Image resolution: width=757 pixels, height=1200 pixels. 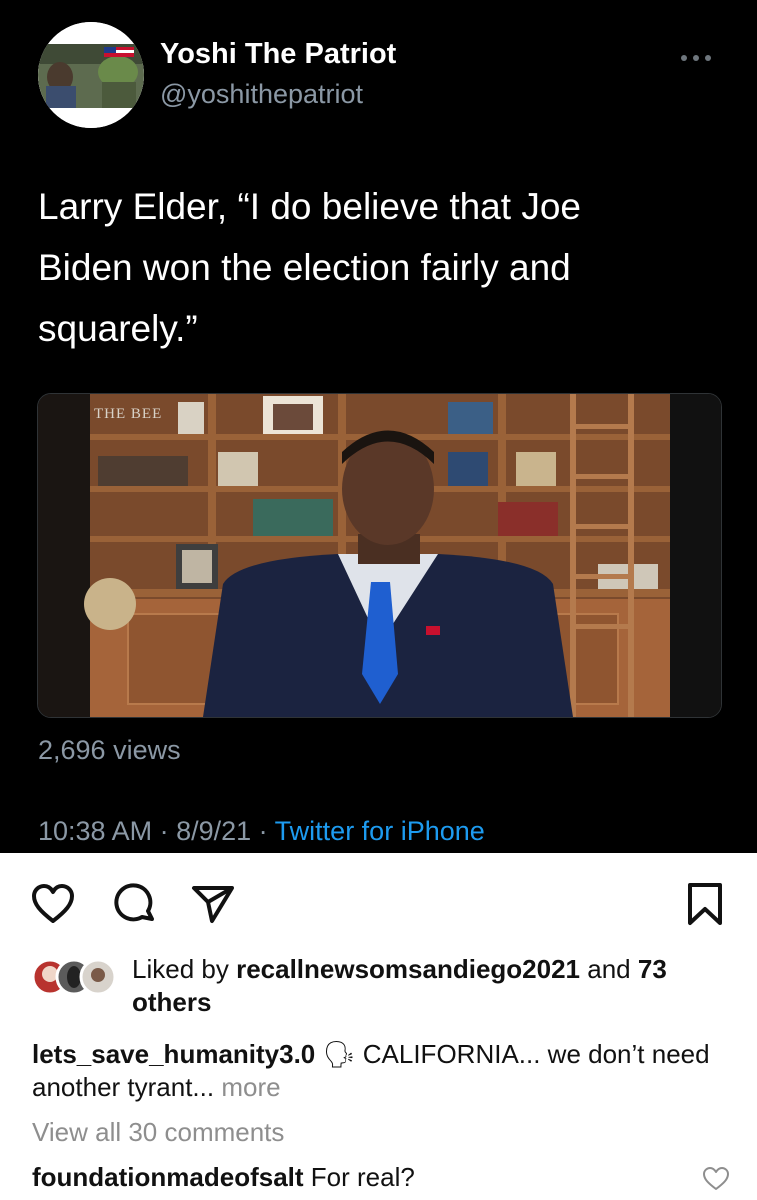 I want to click on tweet-avatar, so click(x=91, y=75).